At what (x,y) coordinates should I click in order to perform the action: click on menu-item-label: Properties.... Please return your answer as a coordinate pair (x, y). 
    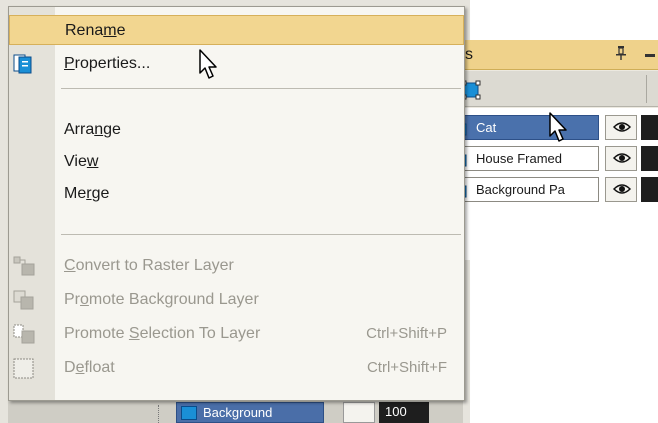
    Looking at the image, I should click on (107, 63).